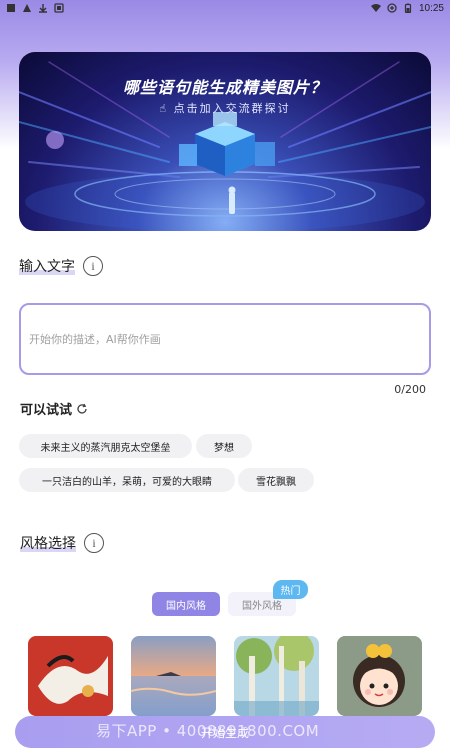  I want to click on banner-subtitle: ☝ 点击加入交流群探讨, so click(225, 108).